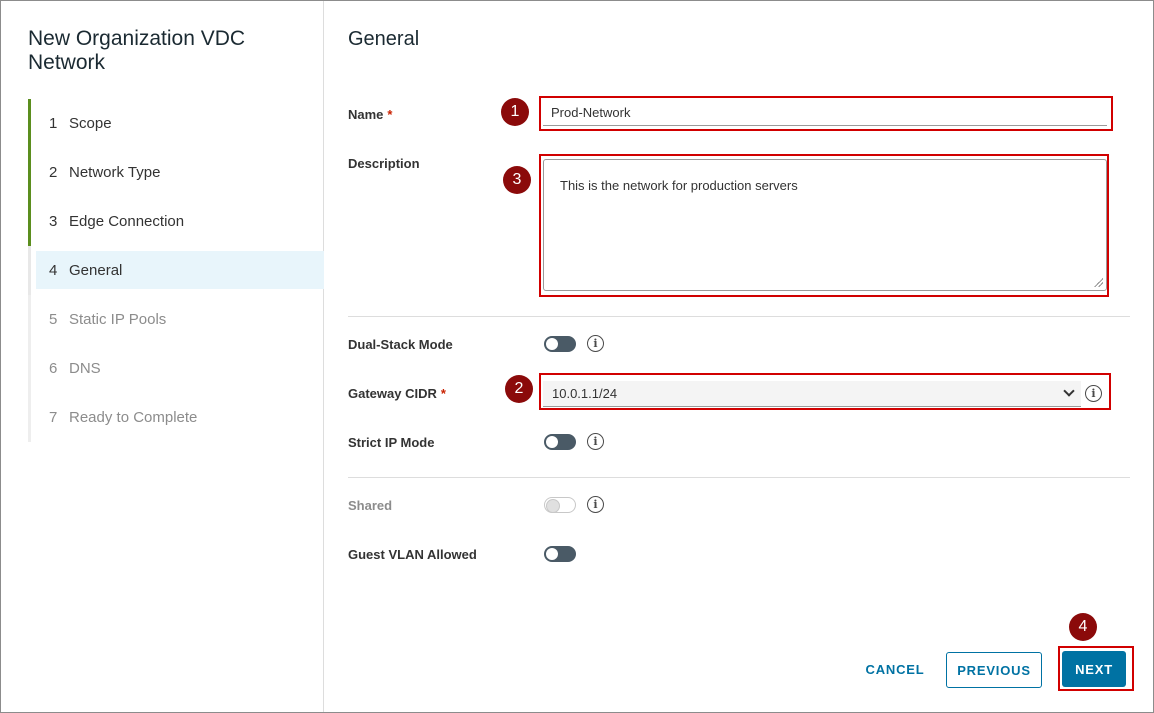 The width and height of the screenshot is (1154, 713). I want to click on step-number: 1, so click(53, 123).